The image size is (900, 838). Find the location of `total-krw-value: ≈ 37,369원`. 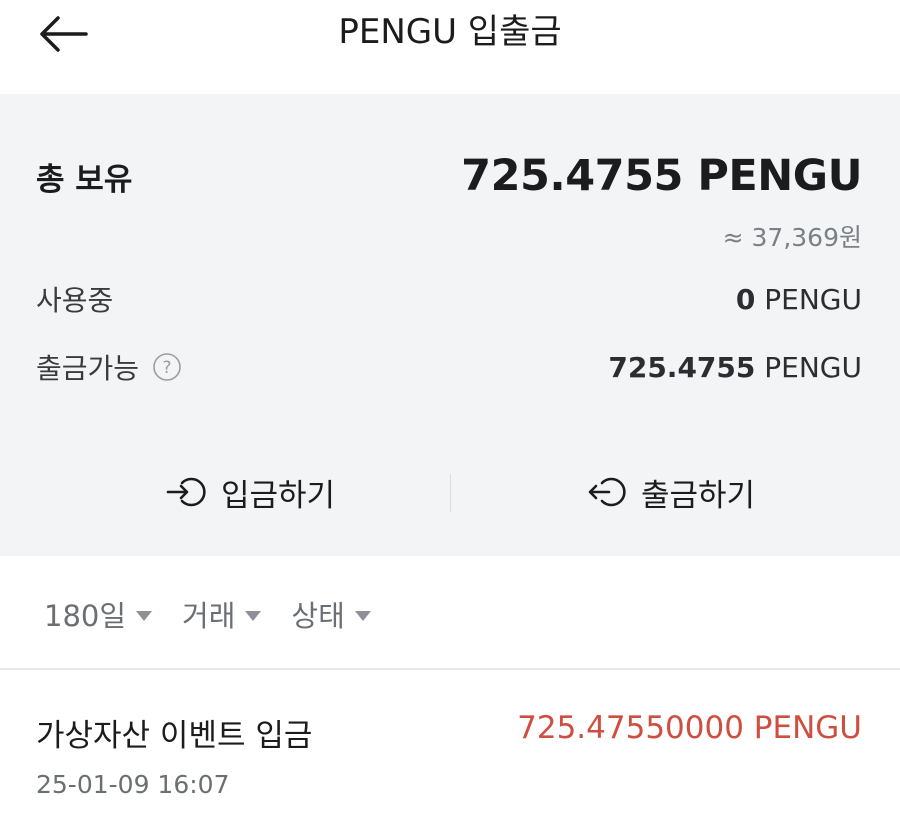

total-krw-value: ≈ 37,369원 is located at coordinates (792, 237).